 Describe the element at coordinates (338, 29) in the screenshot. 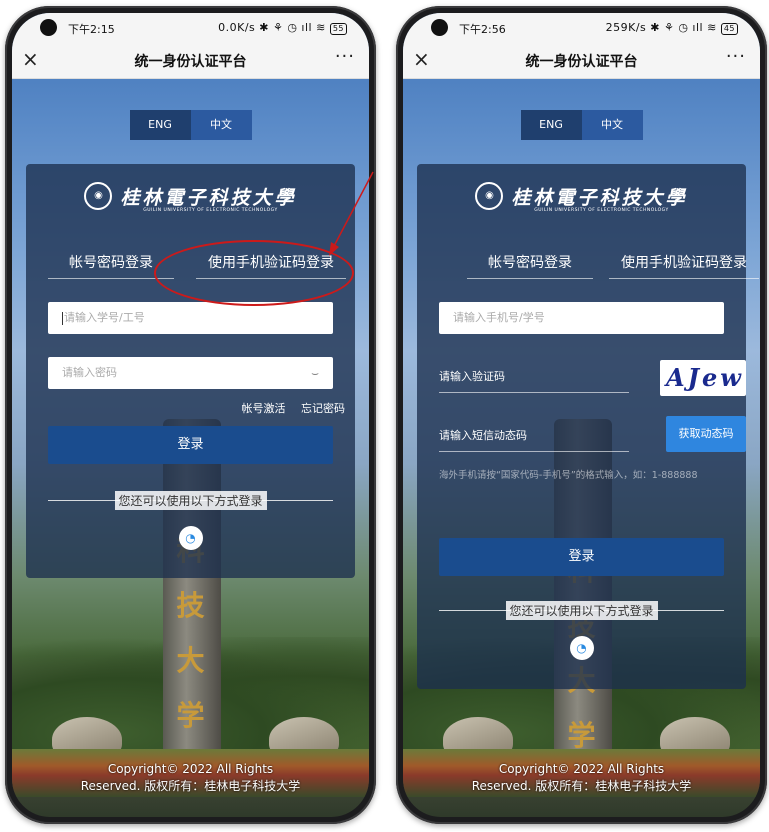

I see `battery-icon: 55` at that location.